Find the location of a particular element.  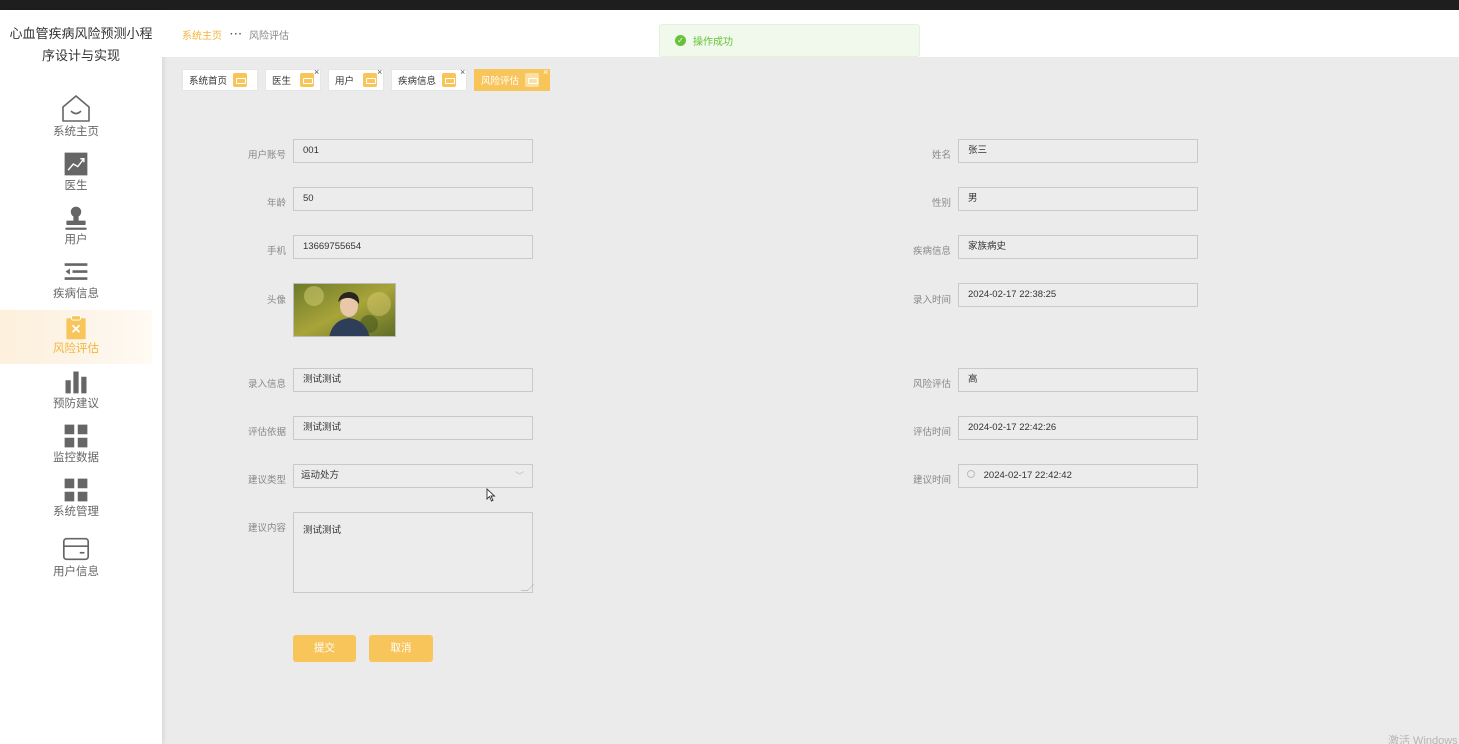

success-toast: ✓ 操作成功 is located at coordinates (789, 40).